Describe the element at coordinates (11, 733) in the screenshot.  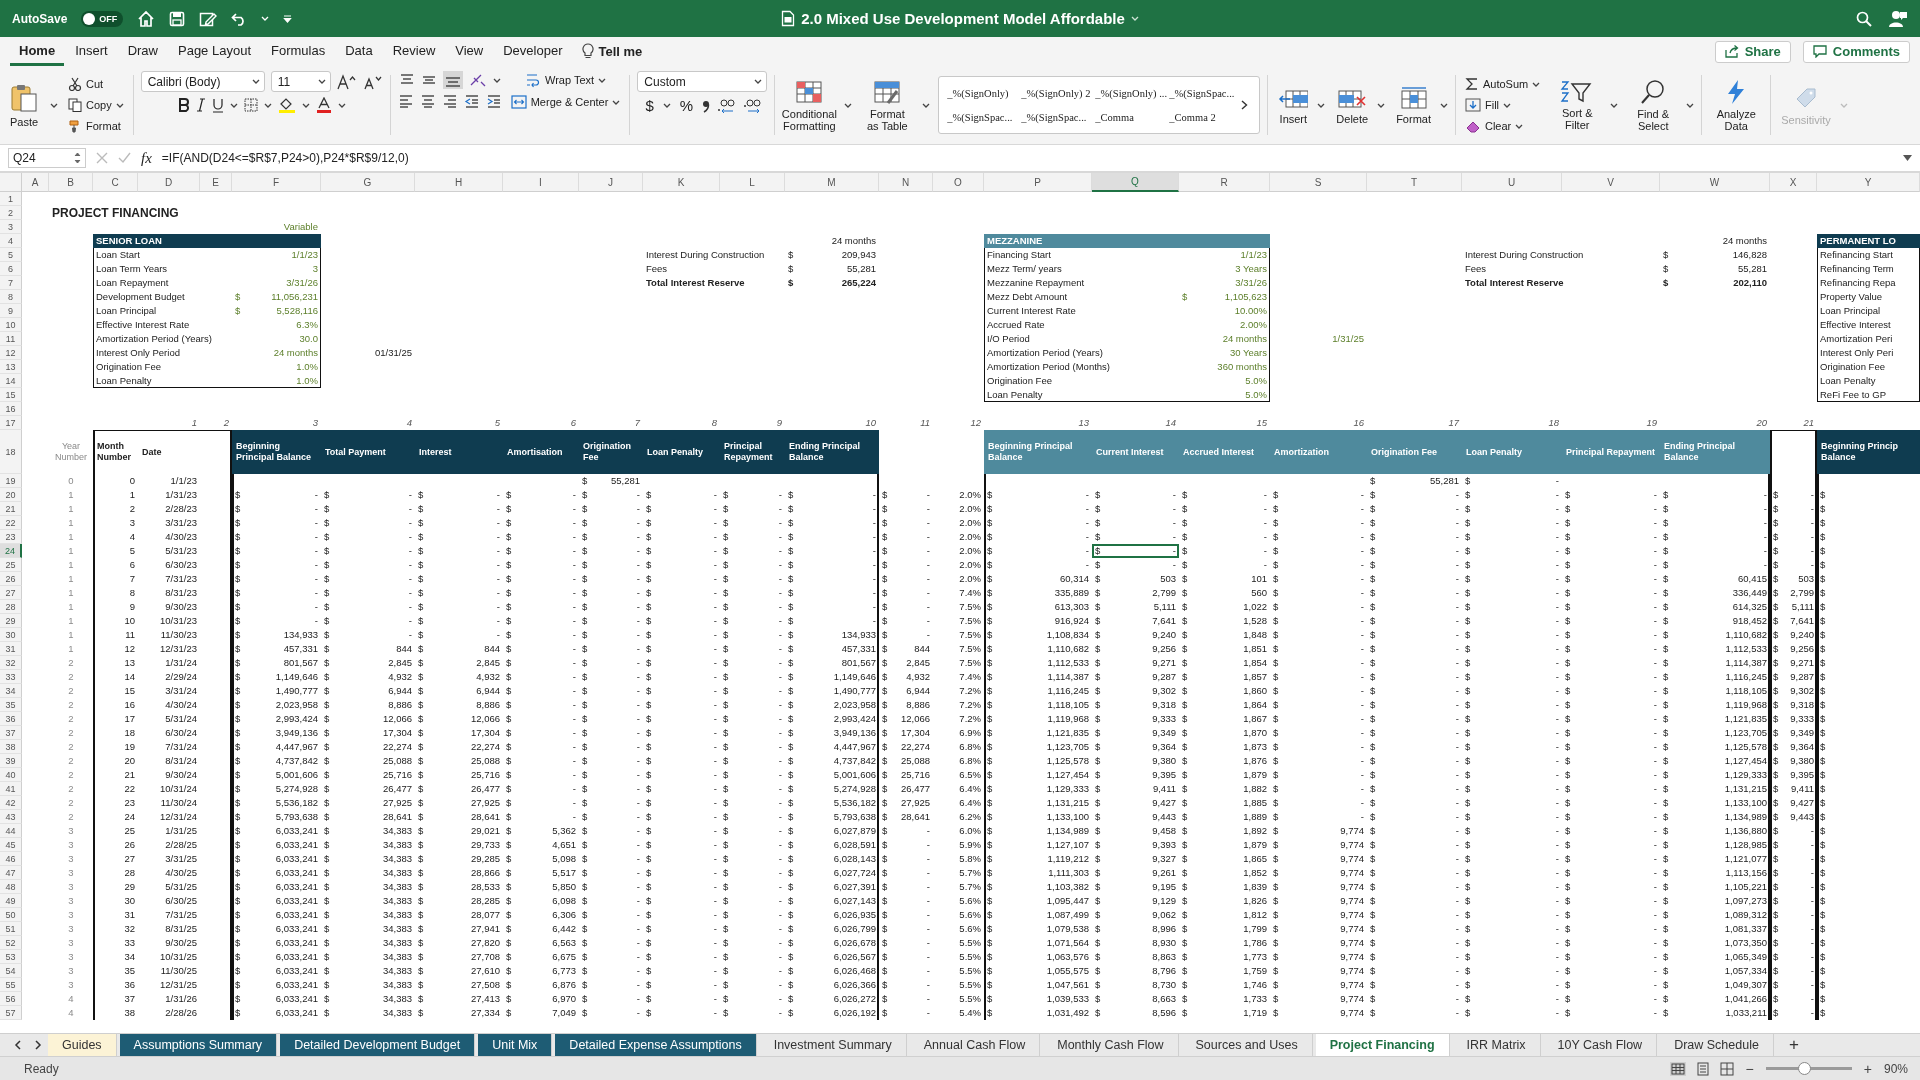
I see `row-header: 37` at that location.